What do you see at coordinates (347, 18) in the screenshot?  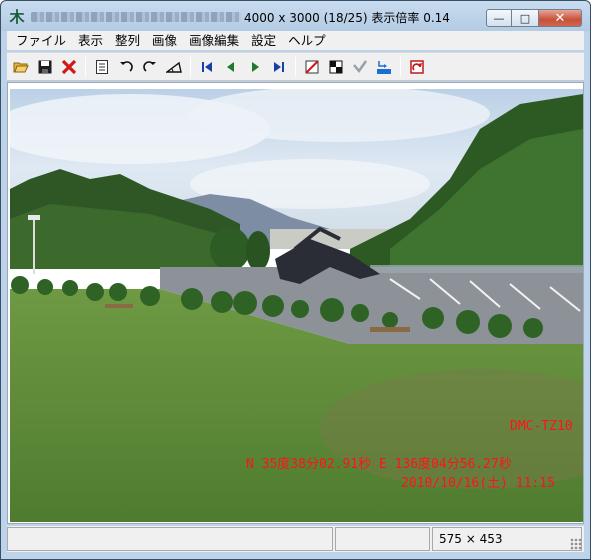 I see `window-title: 4000 x 3000 (18/25) 表示倍率 0.14` at bounding box center [347, 18].